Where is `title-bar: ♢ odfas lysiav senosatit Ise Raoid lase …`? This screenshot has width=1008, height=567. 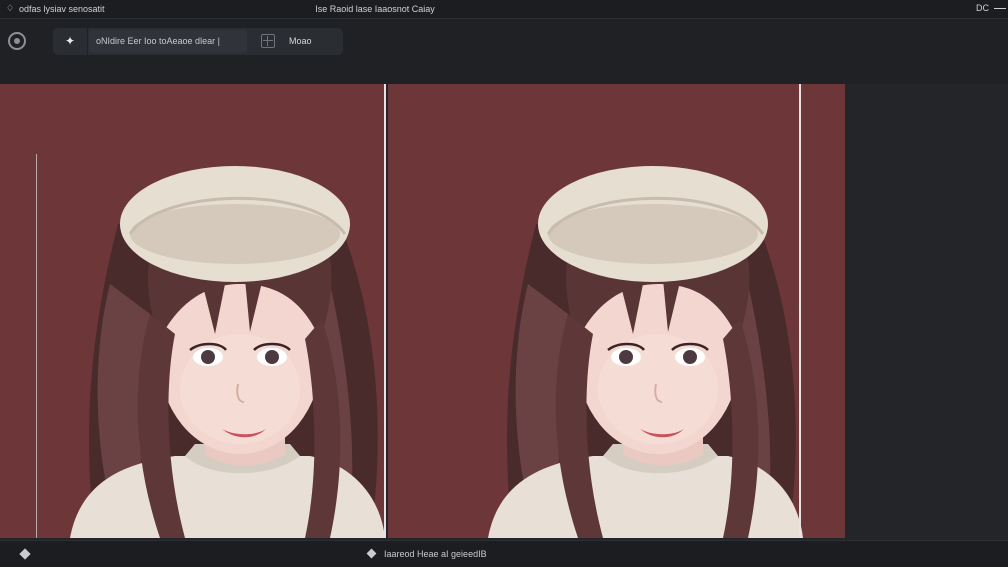
title-bar: ♢ odfas lysiav senosatit Ise Raoid lase … is located at coordinates (504, 9).